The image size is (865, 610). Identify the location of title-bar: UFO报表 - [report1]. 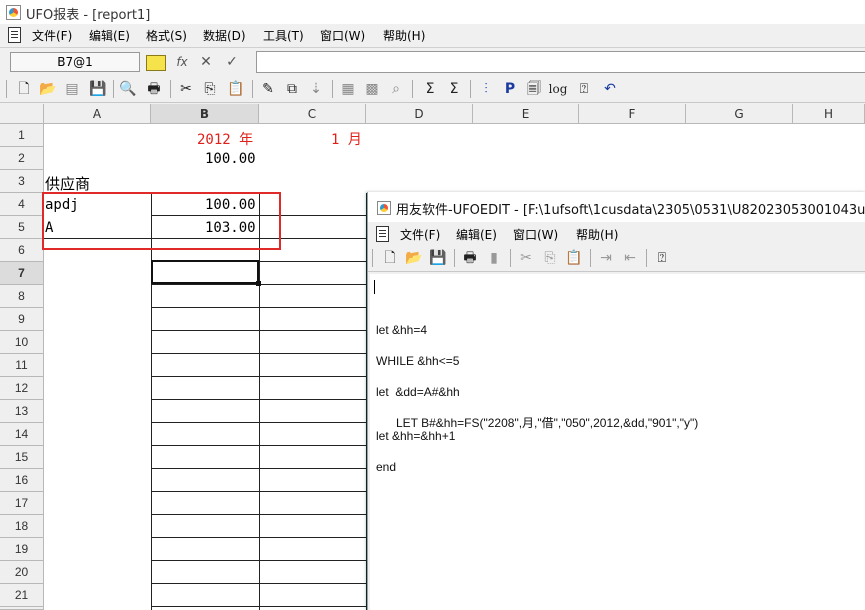
(432, 12).